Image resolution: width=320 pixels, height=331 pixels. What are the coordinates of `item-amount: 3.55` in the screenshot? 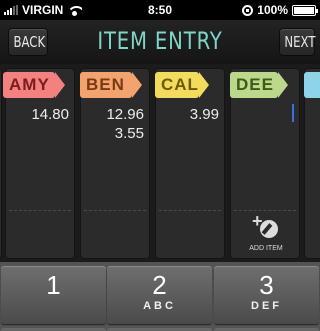 It's located at (129, 133).